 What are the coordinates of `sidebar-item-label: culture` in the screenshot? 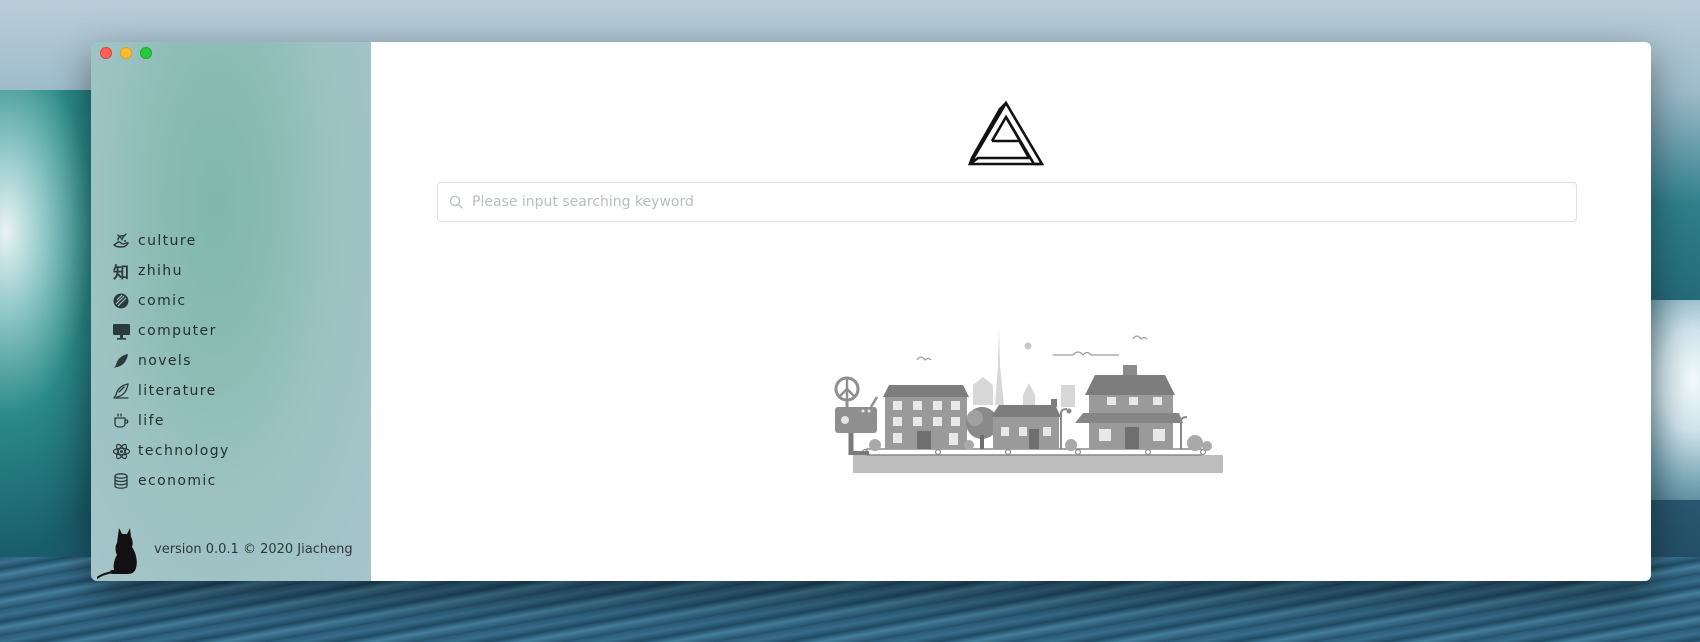 It's located at (167, 241).